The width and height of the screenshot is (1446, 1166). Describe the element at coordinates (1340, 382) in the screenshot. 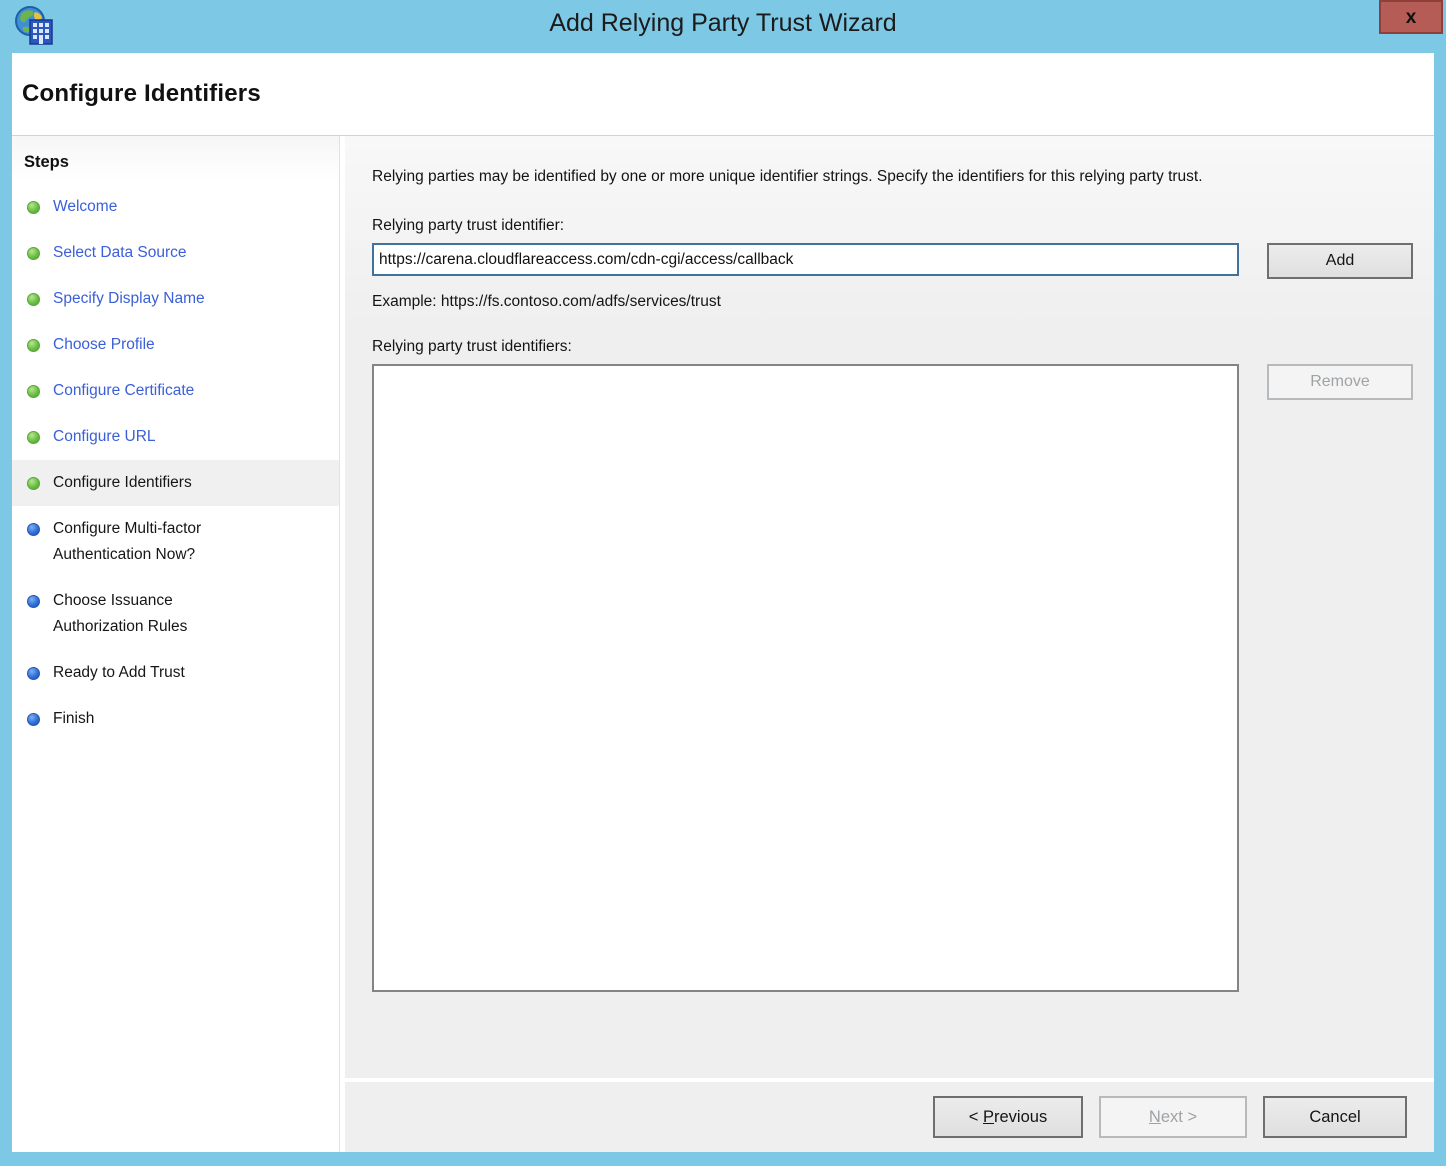

I see `remove-button: Remove` at that location.